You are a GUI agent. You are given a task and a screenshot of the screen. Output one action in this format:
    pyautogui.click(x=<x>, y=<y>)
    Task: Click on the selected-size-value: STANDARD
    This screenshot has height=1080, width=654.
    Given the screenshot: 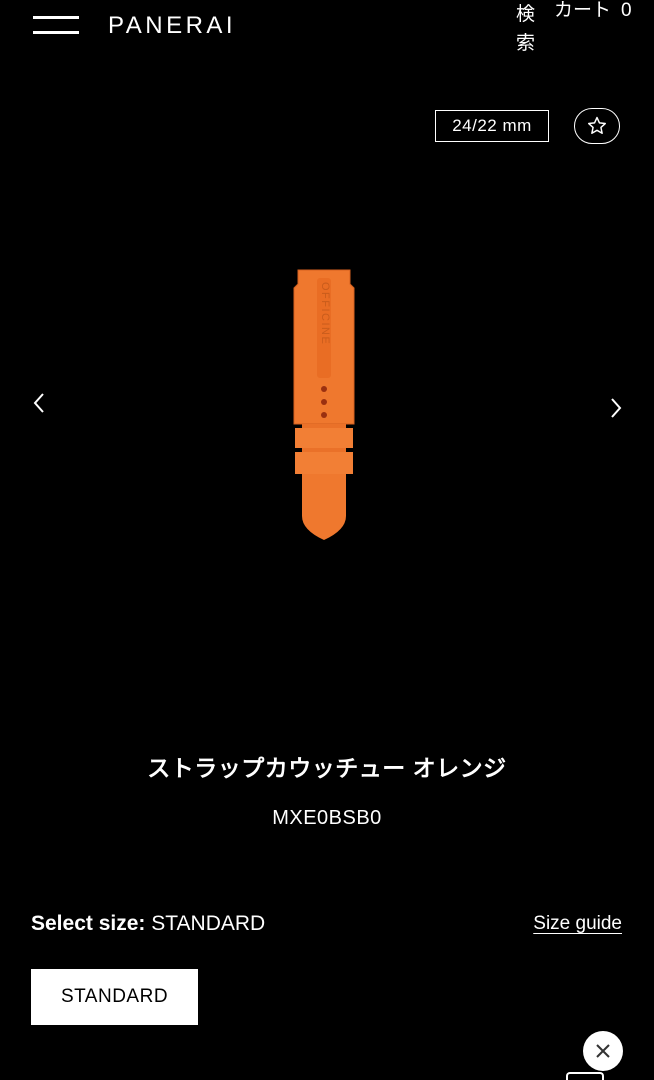 What is the action you would take?
    pyautogui.click(x=208, y=923)
    